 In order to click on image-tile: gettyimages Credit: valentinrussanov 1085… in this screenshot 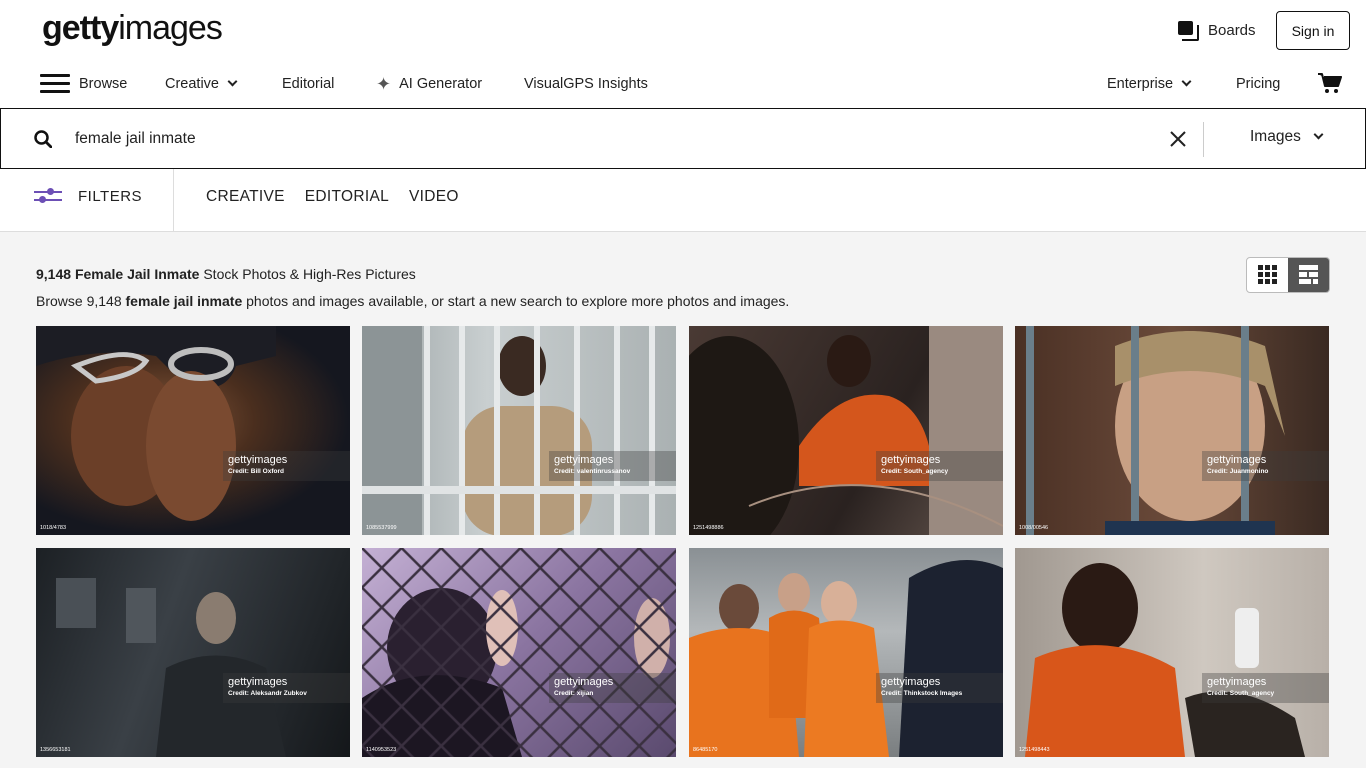, I will do `click(519, 430)`.